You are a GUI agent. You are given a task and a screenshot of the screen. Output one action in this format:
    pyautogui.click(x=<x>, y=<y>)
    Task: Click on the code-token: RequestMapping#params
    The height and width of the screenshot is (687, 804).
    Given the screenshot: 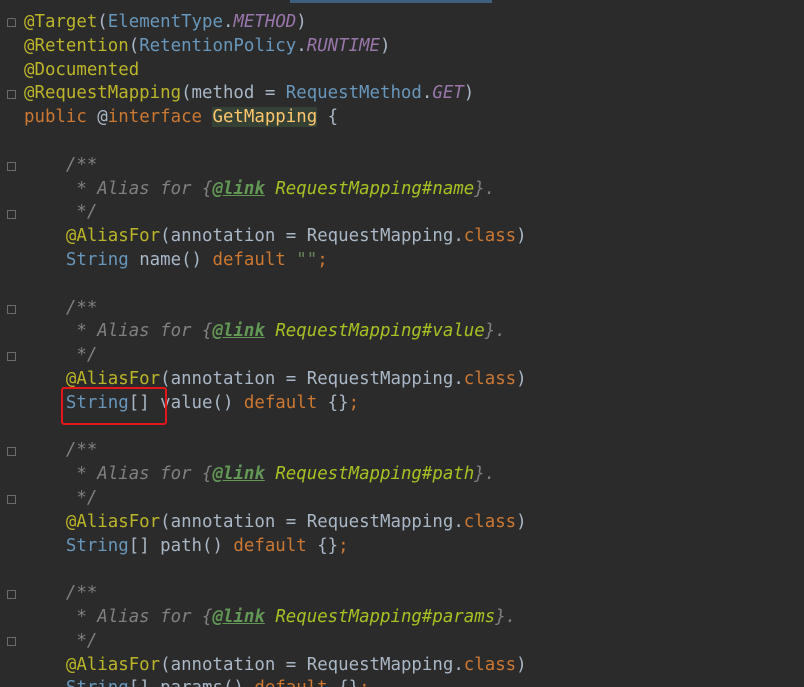 What is the action you would take?
    pyautogui.click(x=385, y=617)
    